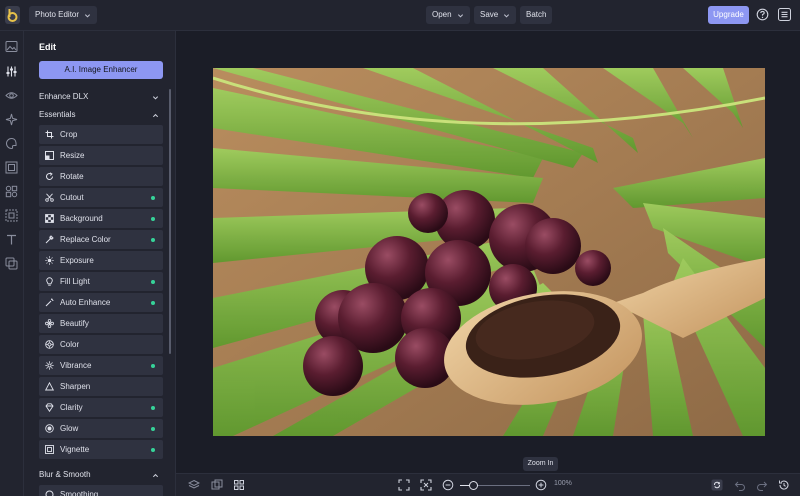 The image size is (800, 496). Describe the element at coordinates (81, 218) in the screenshot. I see `tool-label: Background` at that location.